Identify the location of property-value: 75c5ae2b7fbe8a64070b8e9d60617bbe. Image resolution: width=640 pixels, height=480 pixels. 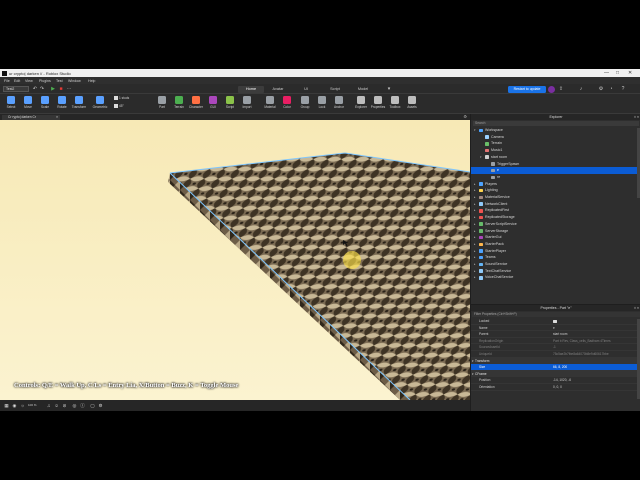
(581, 354).